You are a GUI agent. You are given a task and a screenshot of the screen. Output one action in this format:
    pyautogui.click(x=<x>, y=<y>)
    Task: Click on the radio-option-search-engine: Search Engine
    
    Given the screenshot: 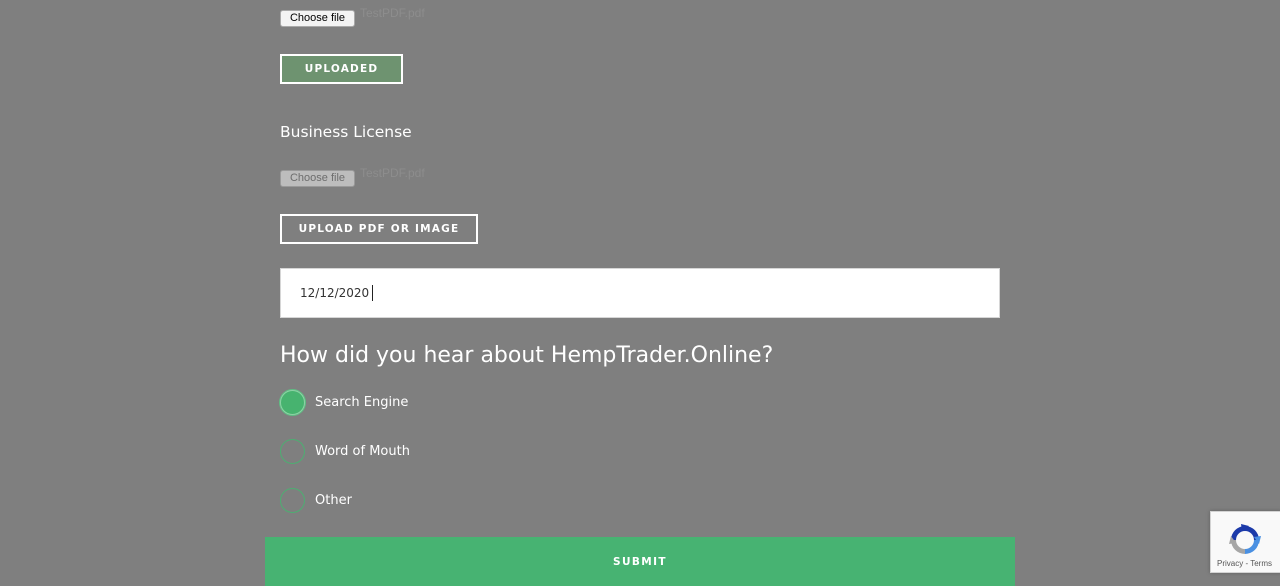 What is the action you would take?
    pyautogui.click(x=344, y=402)
    